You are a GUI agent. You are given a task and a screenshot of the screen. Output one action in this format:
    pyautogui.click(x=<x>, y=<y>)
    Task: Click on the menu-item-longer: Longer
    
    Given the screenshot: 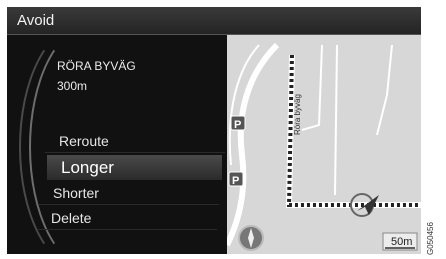 What is the action you would take?
    pyautogui.click(x=134, y=167)
    